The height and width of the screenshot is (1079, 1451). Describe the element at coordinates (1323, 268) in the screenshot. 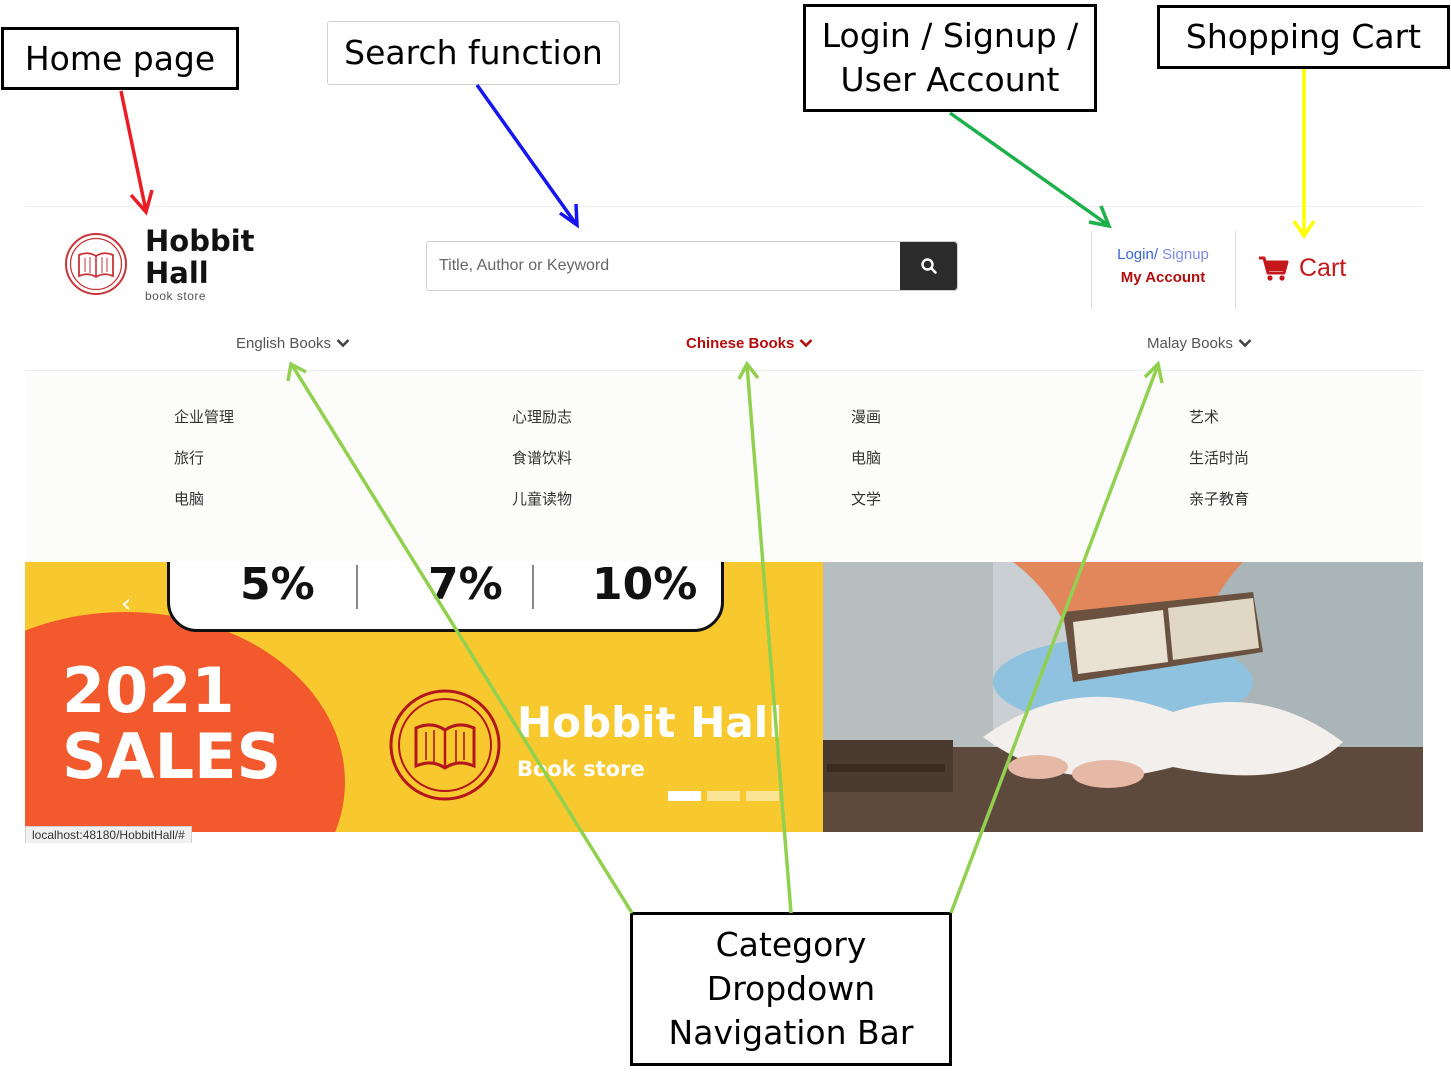

I see `cart-label: Cart` at that location.